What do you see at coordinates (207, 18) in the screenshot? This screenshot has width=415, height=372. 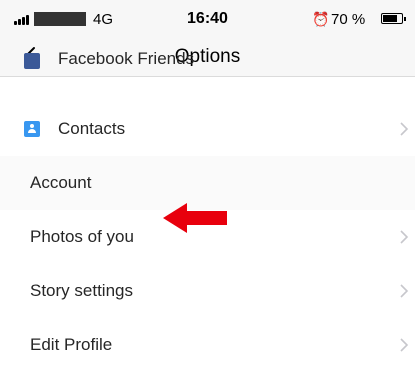 I see `status-bar: 4G 16:40 ⏰ 70 %` at bounding box center [207, 18].